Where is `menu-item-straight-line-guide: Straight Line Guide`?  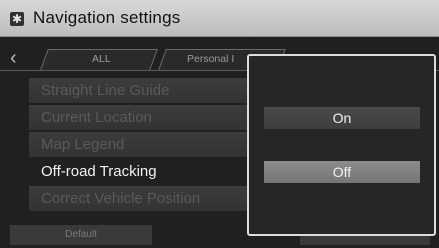
menu-item-straight-line-guide: Straight Line Guide is located at coordinates (144, 90).